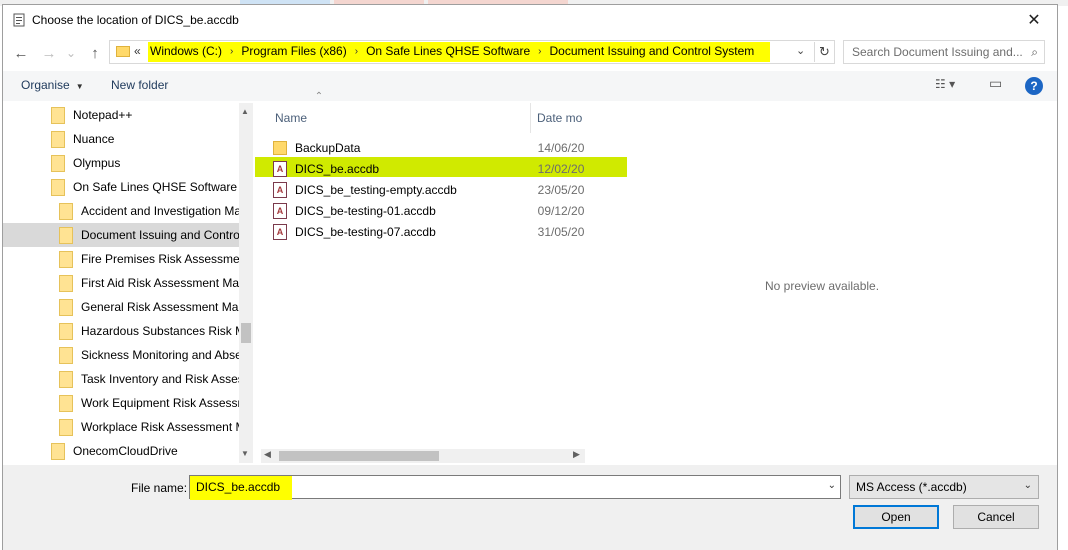 The width and height of the screenshot is (1068, 550). What do you see at coordinates (160, 235) in the screenshot?
I see `tree-item-label: Document Issuing and Contro` at bounding box center [160, 235].